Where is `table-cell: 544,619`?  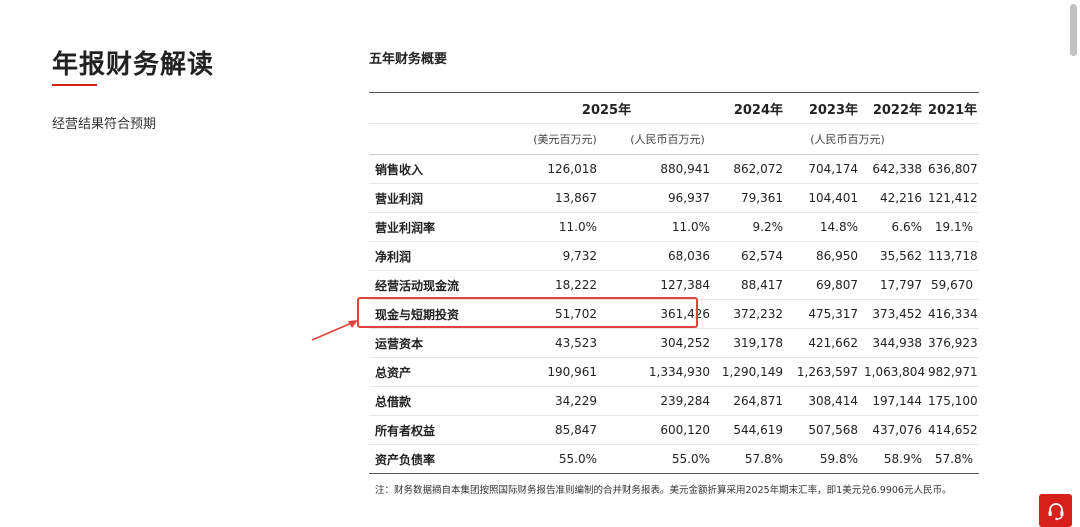 table-cell: 544,619 is located at coordinates (752, 430).